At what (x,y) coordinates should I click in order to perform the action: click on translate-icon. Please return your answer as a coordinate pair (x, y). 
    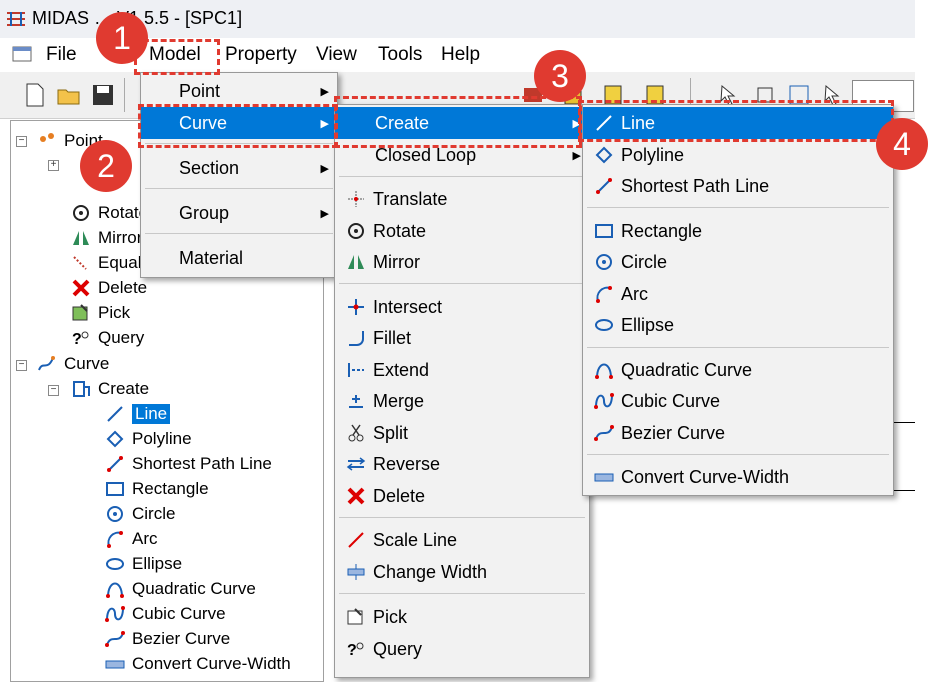
    Looking at the image, I should click on (356, 199).